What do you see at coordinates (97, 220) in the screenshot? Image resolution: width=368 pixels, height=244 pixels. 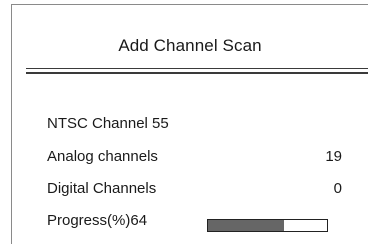 I see `progress-label: Progress(%)64` at bounding box center [97, 220].